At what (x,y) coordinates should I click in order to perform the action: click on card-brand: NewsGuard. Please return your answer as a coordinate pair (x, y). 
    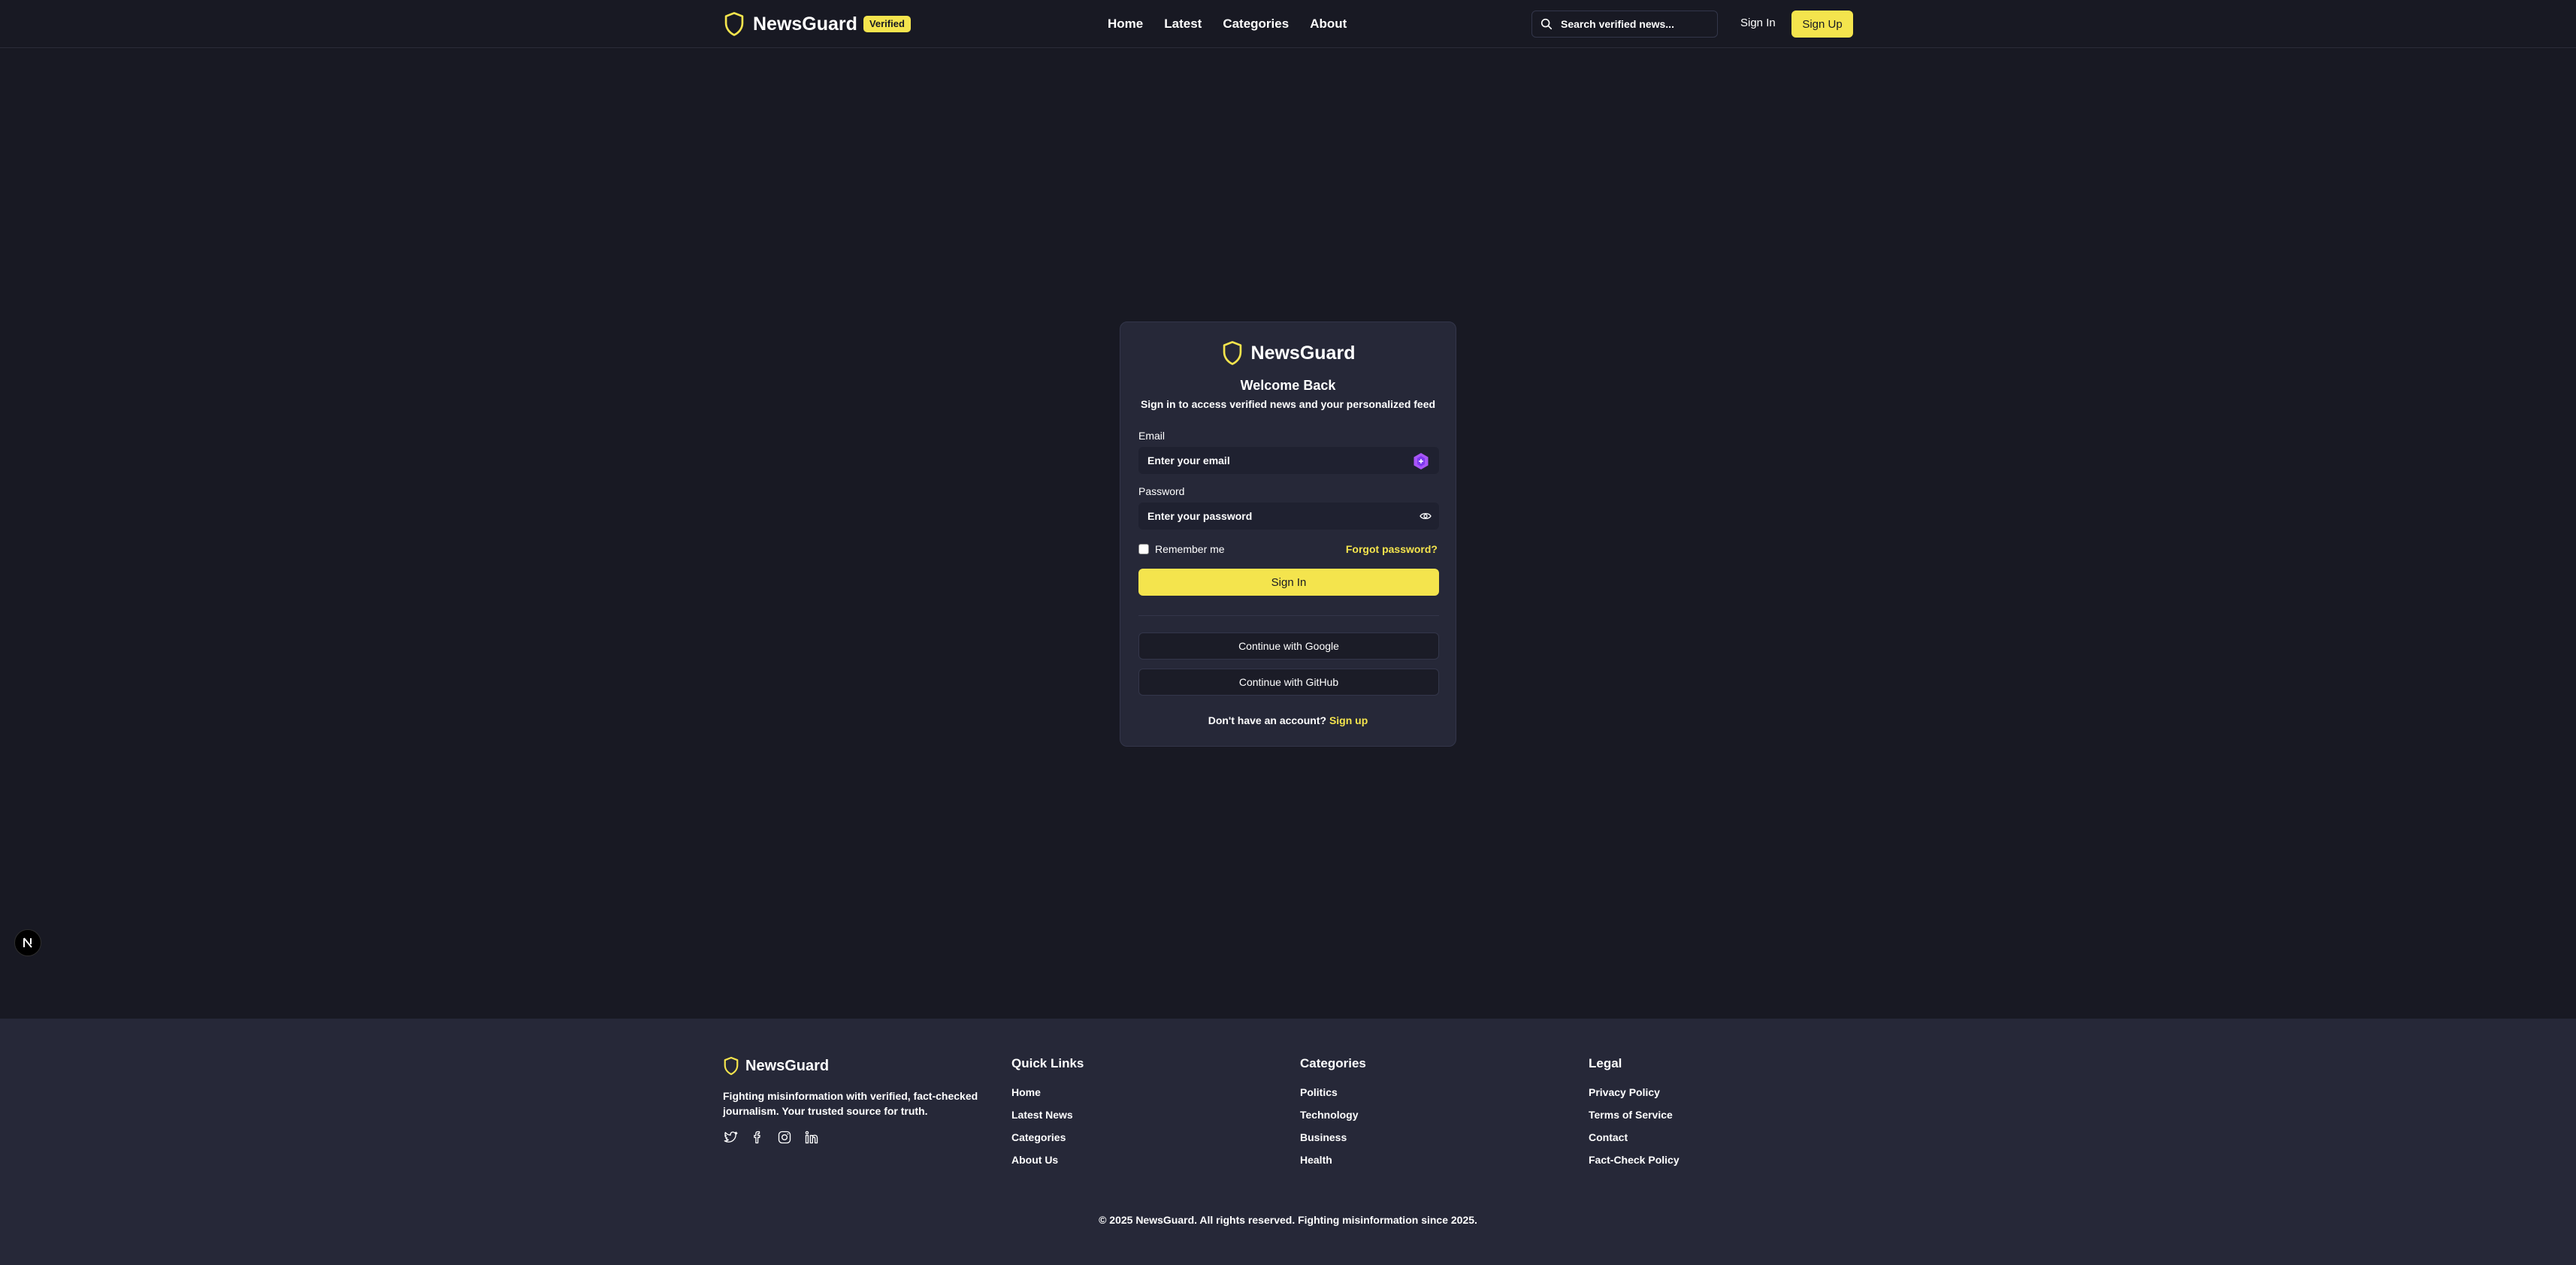
    Looking at the image, I should click on (1288, 353).